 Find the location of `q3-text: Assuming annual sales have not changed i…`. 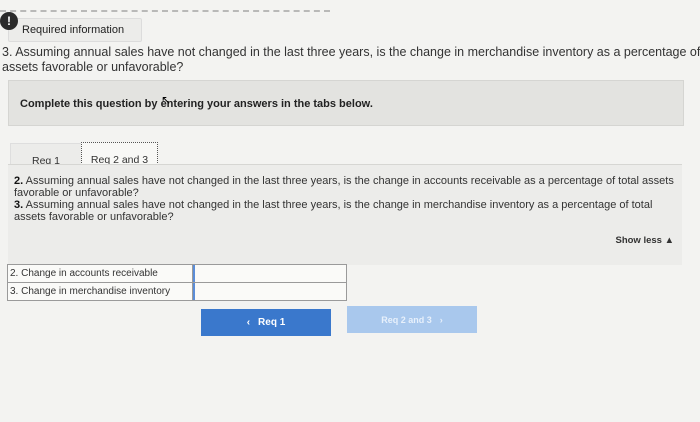

q3-text: Assuming annual sales have not changed i… is located at coordinates (333, 211).